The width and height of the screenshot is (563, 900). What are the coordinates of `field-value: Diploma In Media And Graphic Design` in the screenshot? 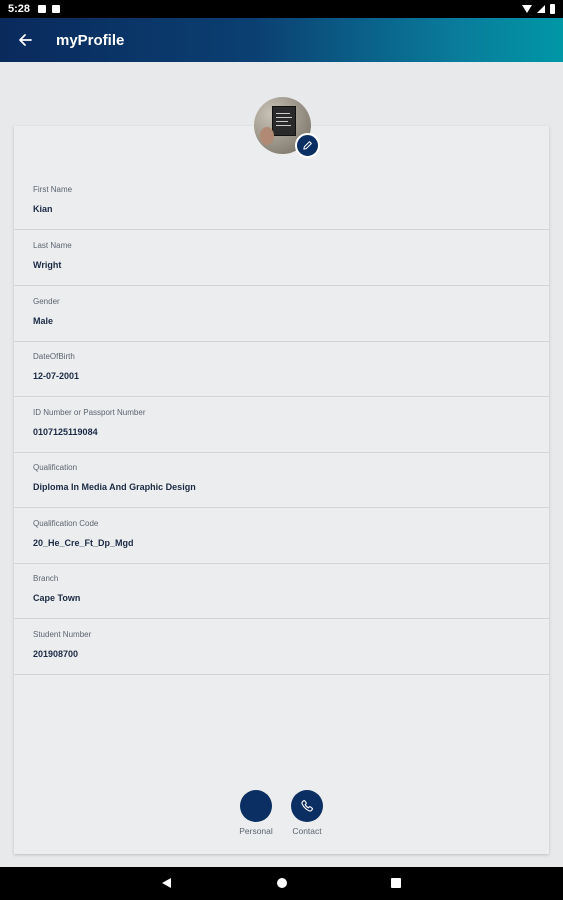 It's located at (114, 487).